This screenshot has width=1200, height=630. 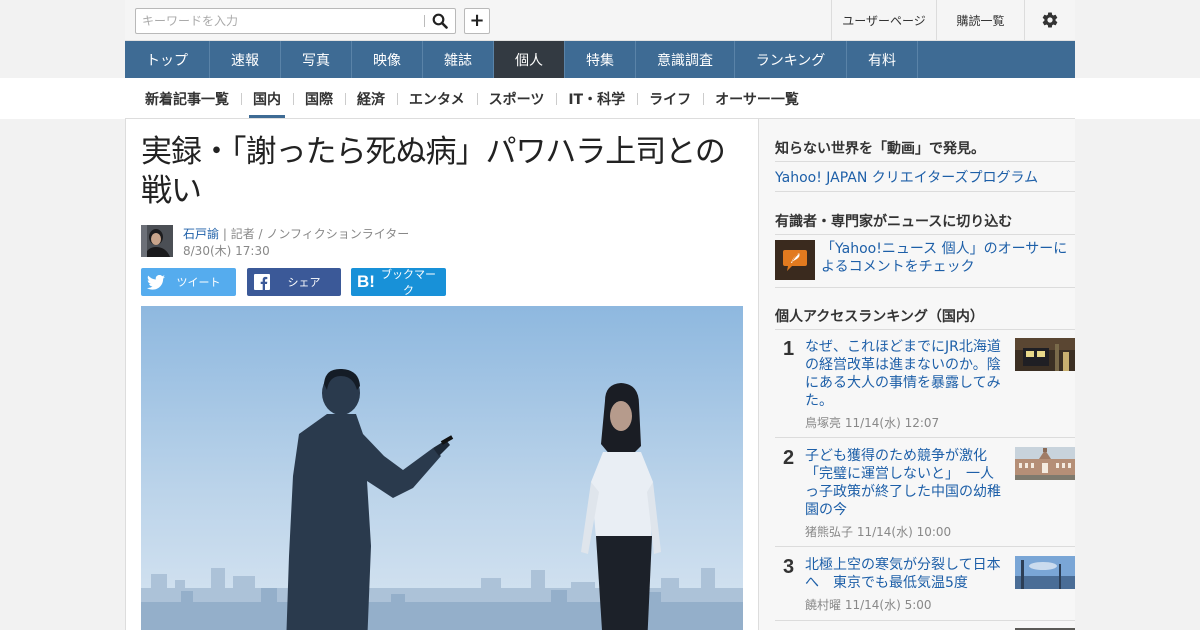 What do you see at coordinates (198, 282) in the screenshot?
I see `tweet-label: ツイート` at bounding box center [198, 282].